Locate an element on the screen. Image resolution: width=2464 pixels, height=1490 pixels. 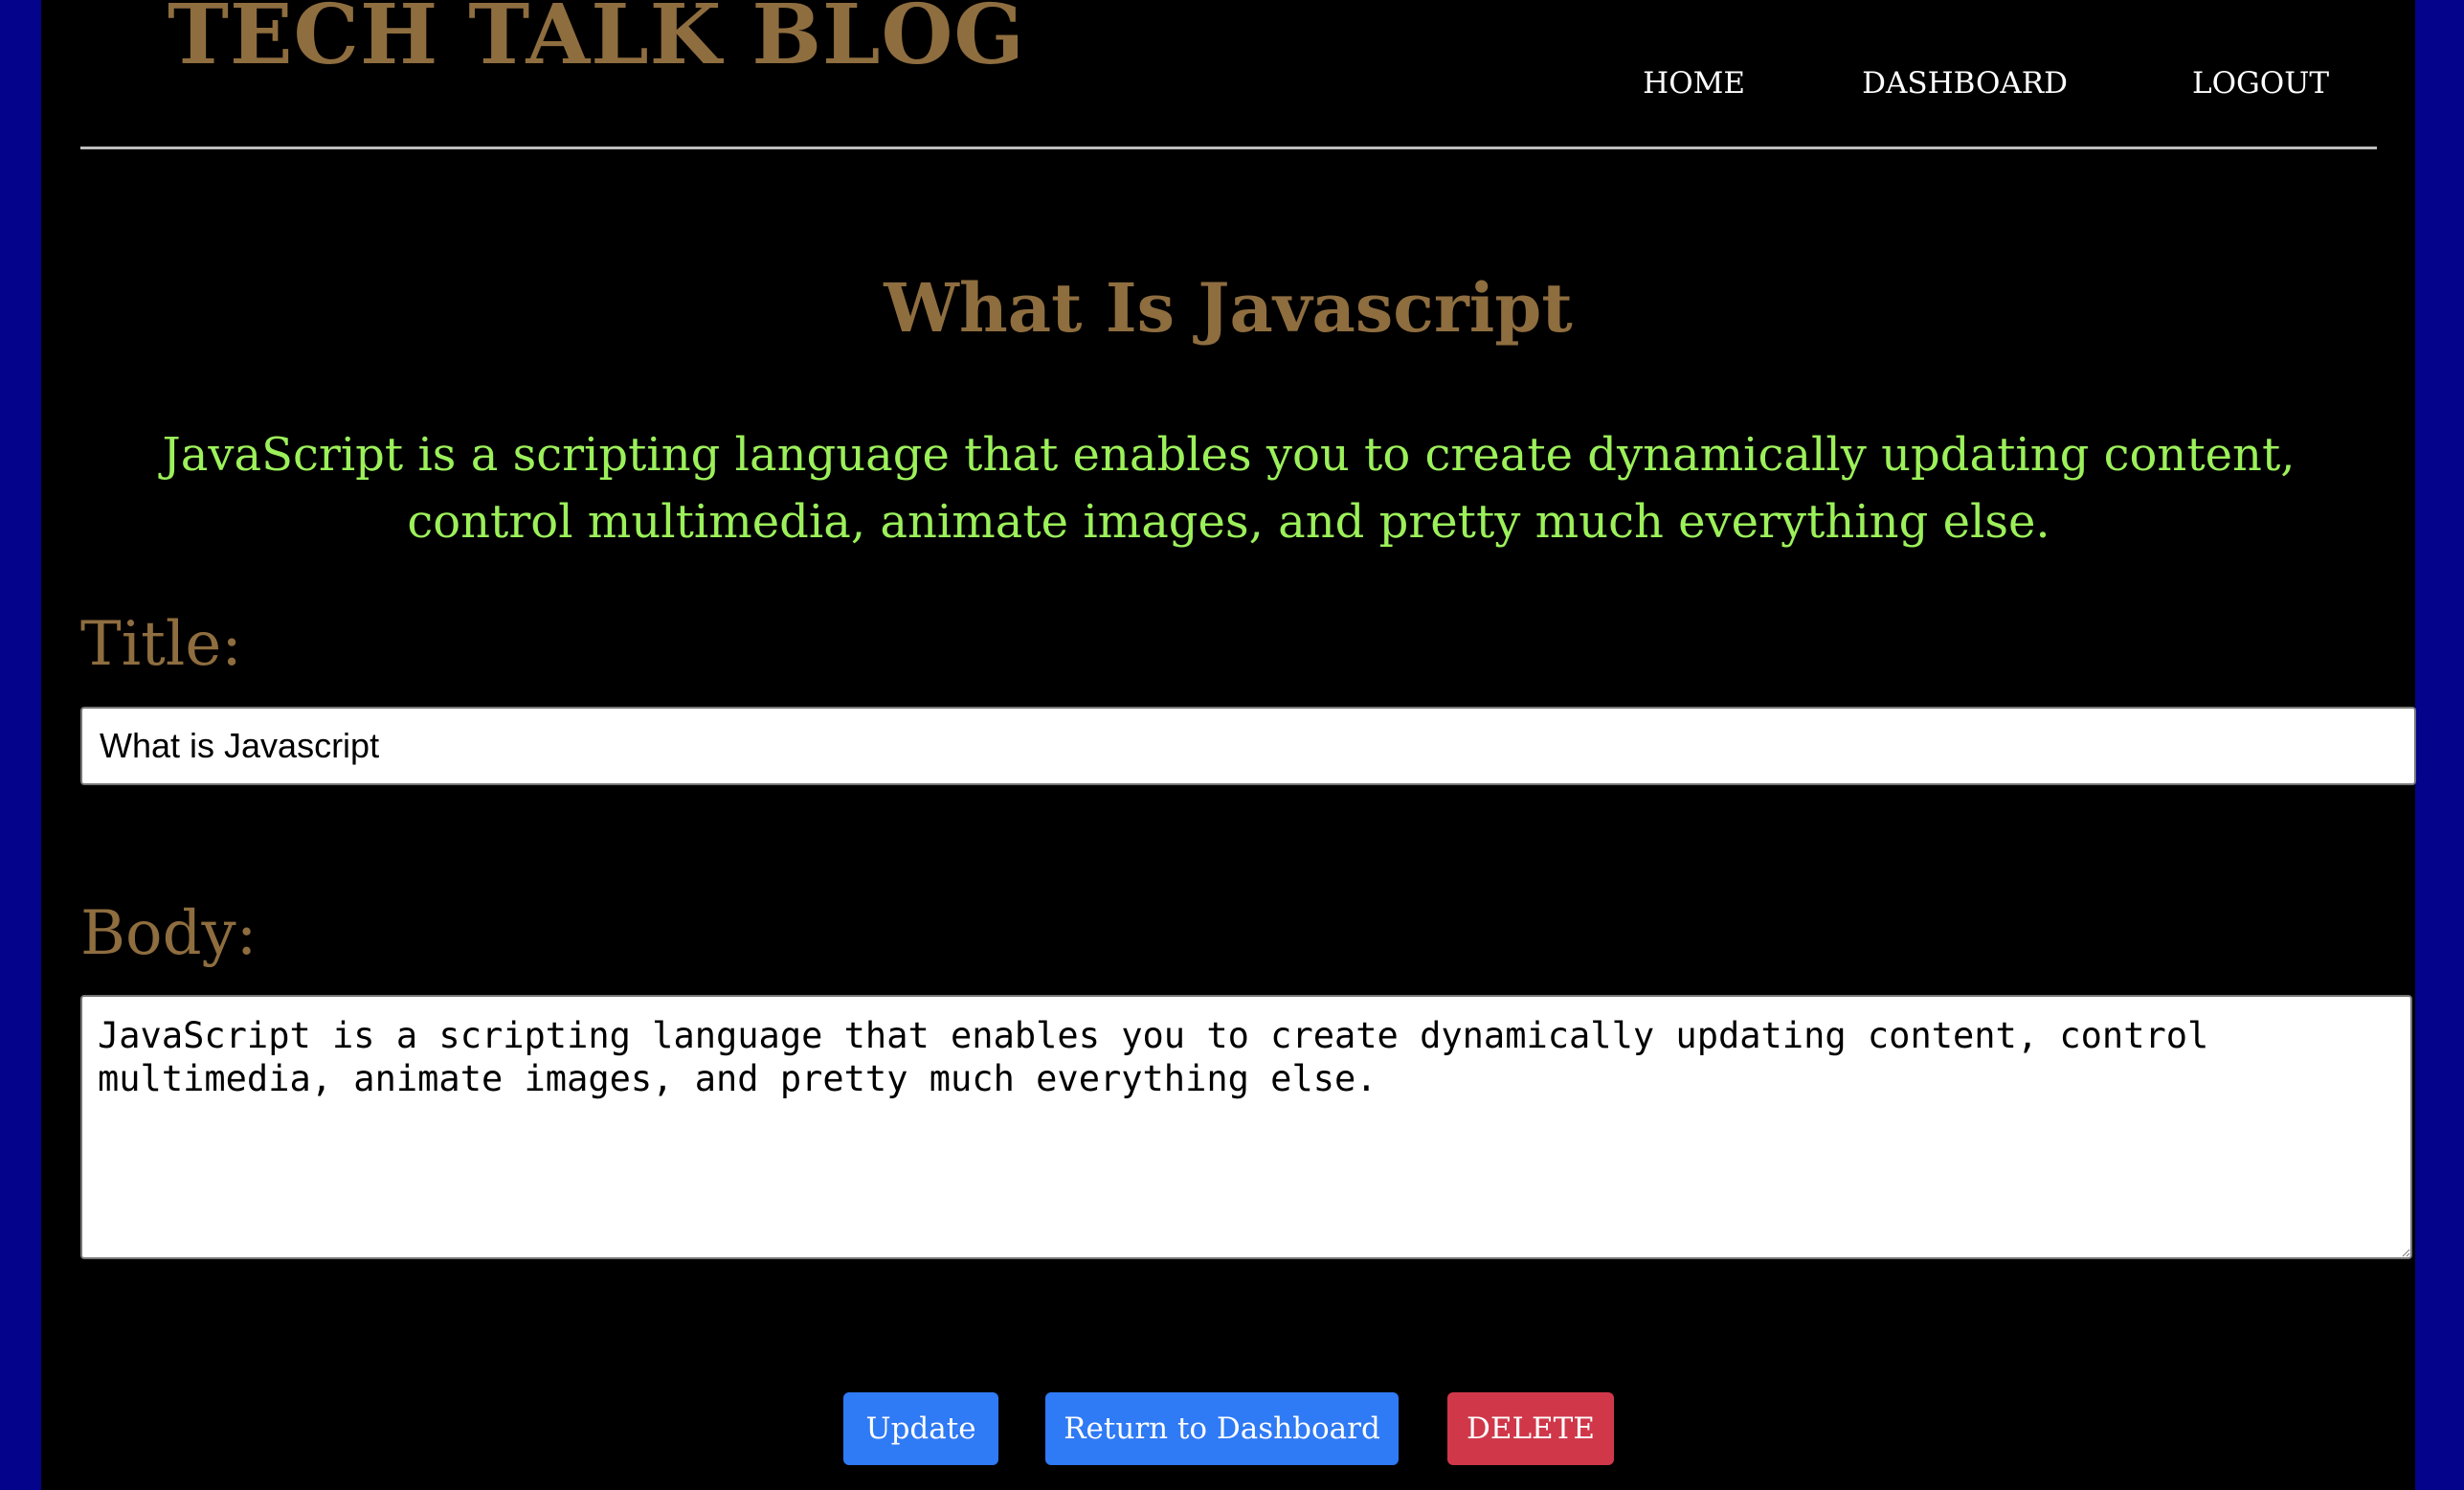
delete-button: DELETE is located at coordinates (1530, 1428).